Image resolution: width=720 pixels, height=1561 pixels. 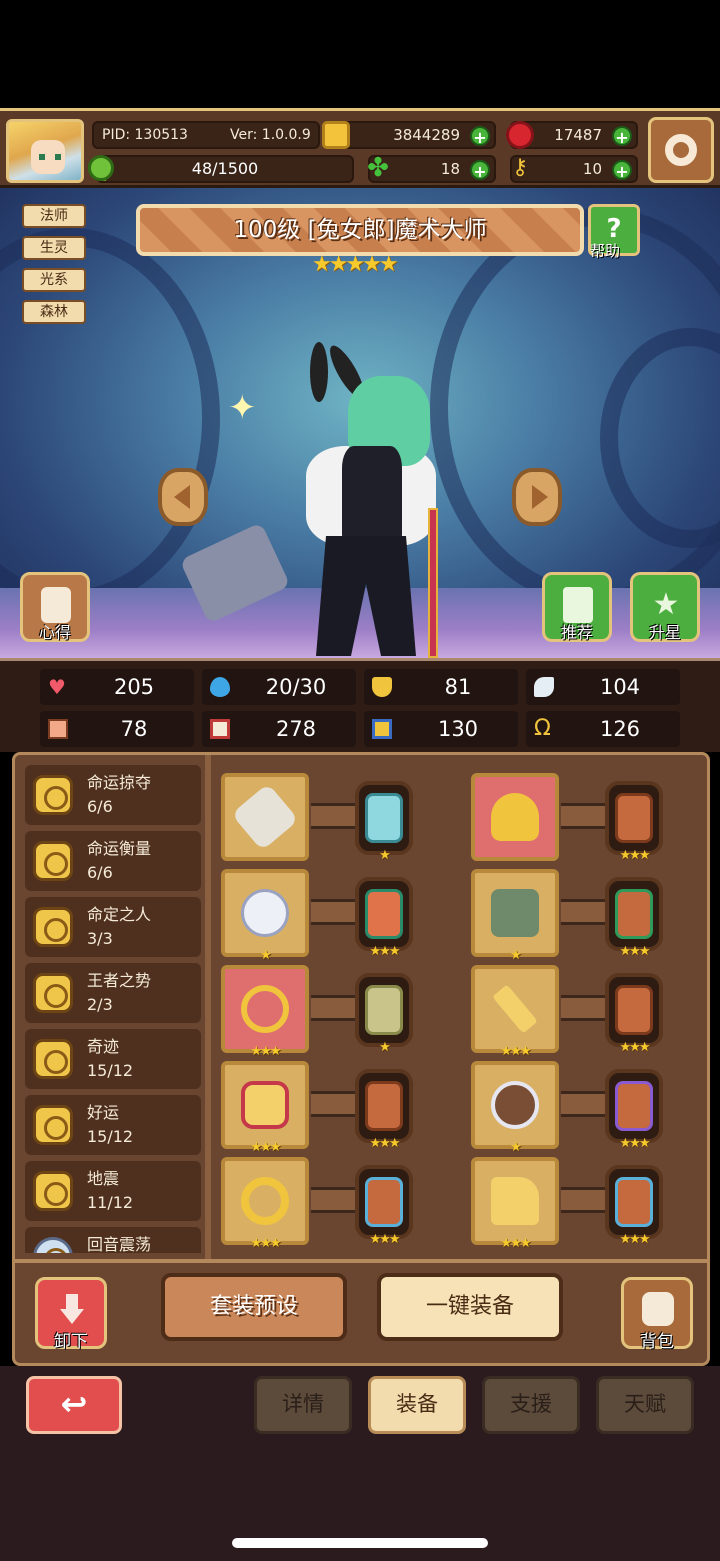 What do you see at coordinates (265, 913) in the screenshot?
I see `pearl-icon` at bounding box center [265, 913].